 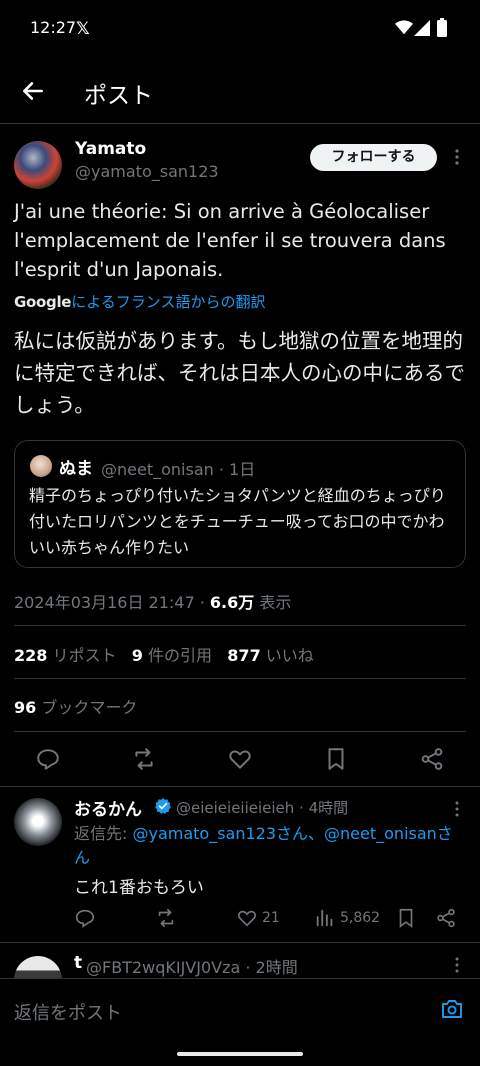 I want to click on camera-icon, so click(x=452, y=1009).